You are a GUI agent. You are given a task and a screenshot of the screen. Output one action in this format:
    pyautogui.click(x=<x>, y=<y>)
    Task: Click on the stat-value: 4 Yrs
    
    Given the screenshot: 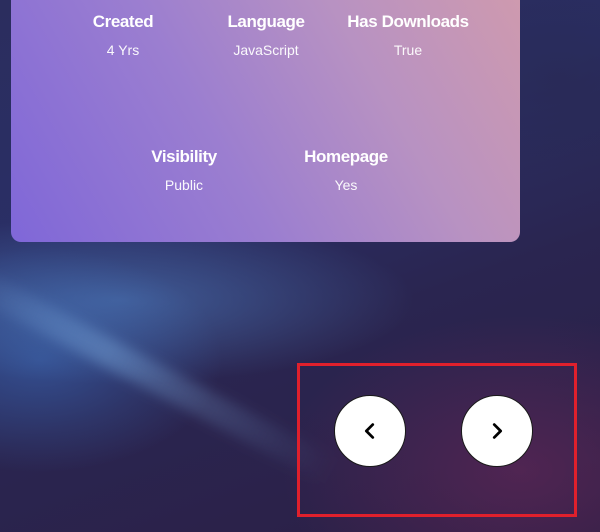 What is the action you would take?
    pyautogui.click(x=123, y=50)
    